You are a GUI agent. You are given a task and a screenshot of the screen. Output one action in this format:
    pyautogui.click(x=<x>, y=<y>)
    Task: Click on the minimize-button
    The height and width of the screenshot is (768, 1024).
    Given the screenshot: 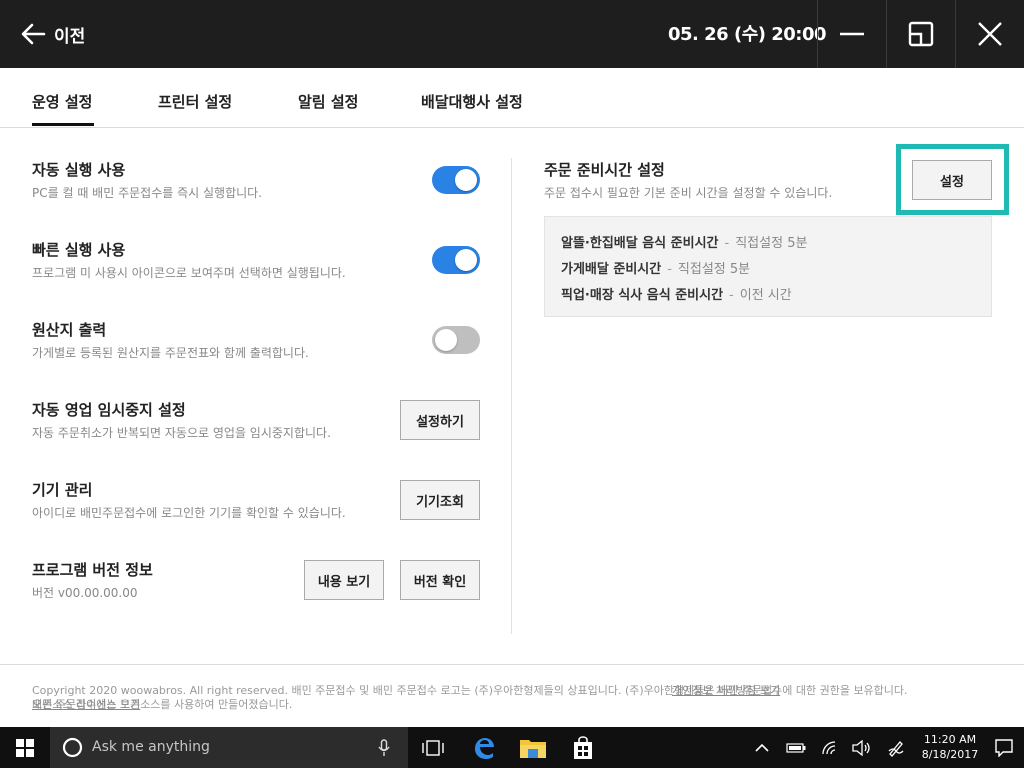 What is the action you would take?
    pyautogui.click(x=851, y=34)
    